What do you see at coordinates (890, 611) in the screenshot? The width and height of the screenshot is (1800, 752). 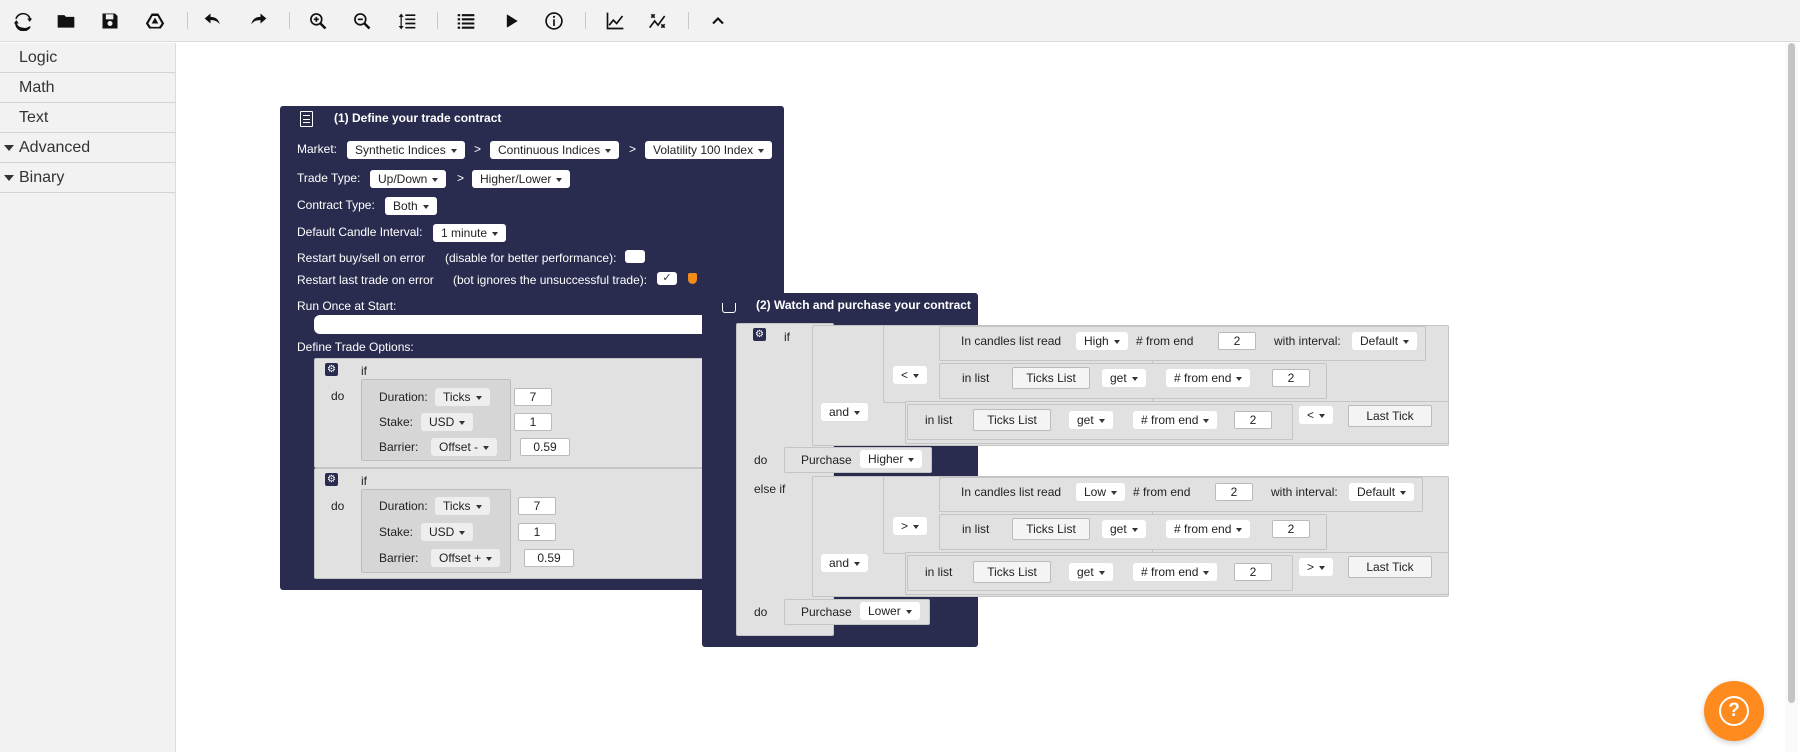 I see `purchase-type-dropdown: Lower` at bounding box center [890, 611].